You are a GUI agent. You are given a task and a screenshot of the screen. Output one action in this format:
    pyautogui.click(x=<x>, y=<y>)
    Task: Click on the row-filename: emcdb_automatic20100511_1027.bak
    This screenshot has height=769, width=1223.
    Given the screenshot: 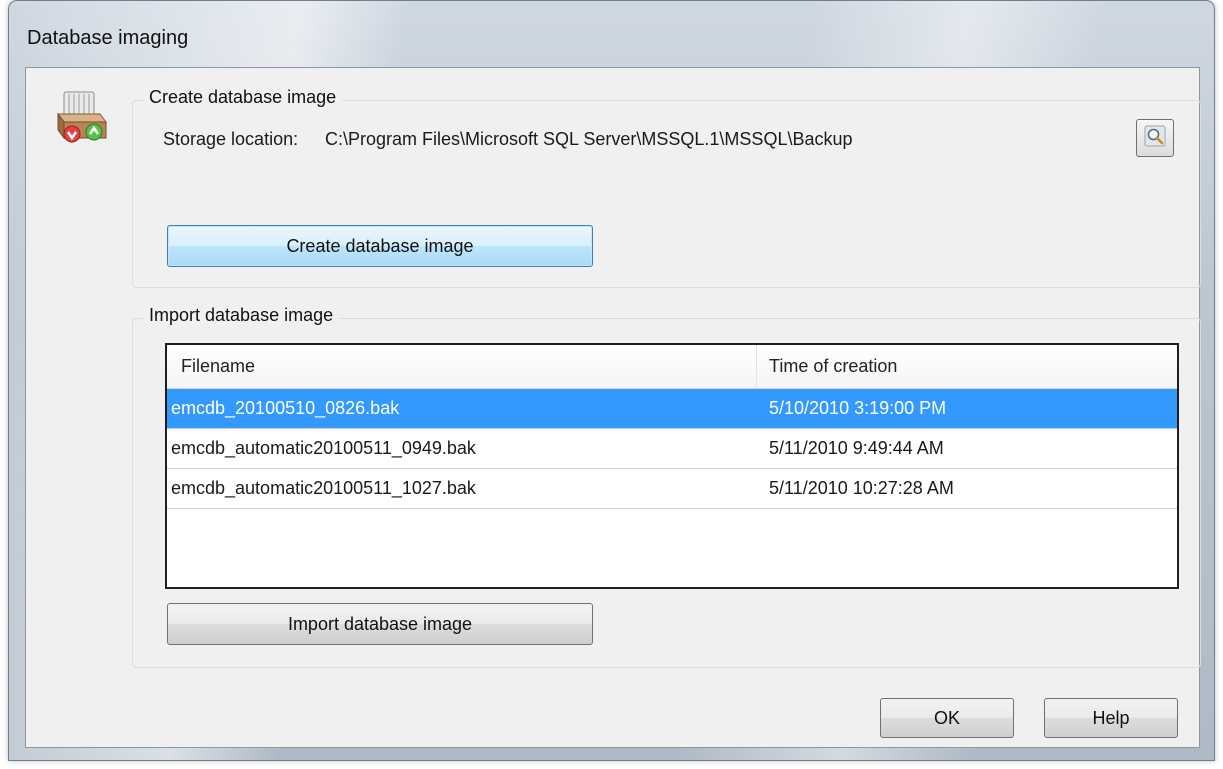 What is the action you would take?
    pyautogui.click(x=323, y=488)
    